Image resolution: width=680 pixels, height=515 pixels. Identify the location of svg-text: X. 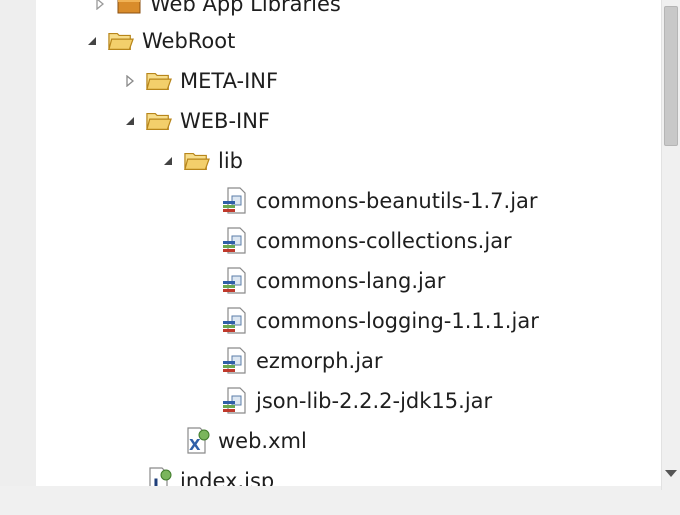
(195, 445).